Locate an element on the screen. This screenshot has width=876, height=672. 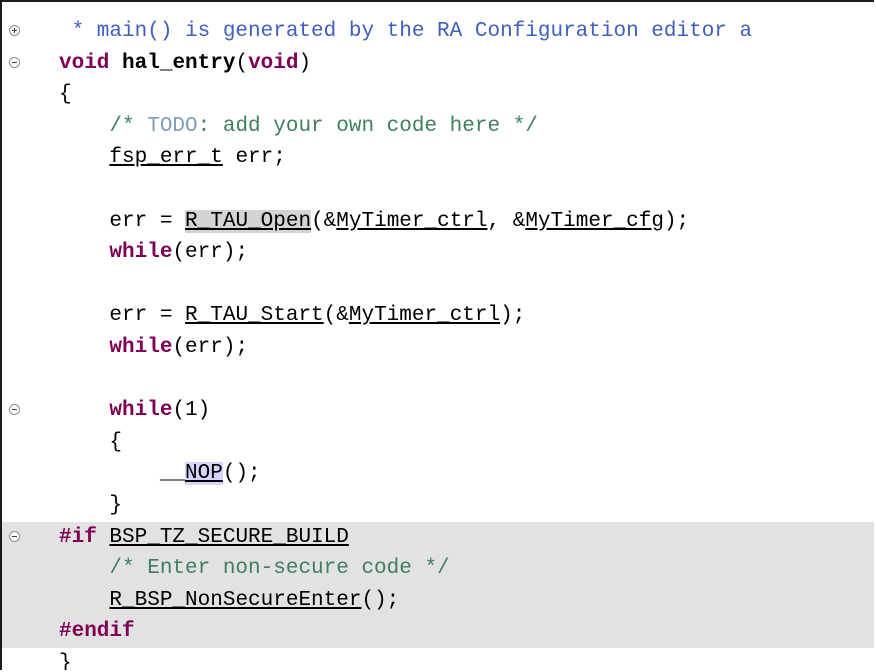
code-line: R_BSP_NonSecureEnter(); is located at coordinates (438, 600).